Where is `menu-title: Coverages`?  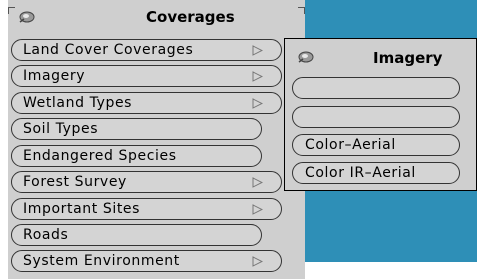
menu-title: Coverages is located at coordinates (190, 17).